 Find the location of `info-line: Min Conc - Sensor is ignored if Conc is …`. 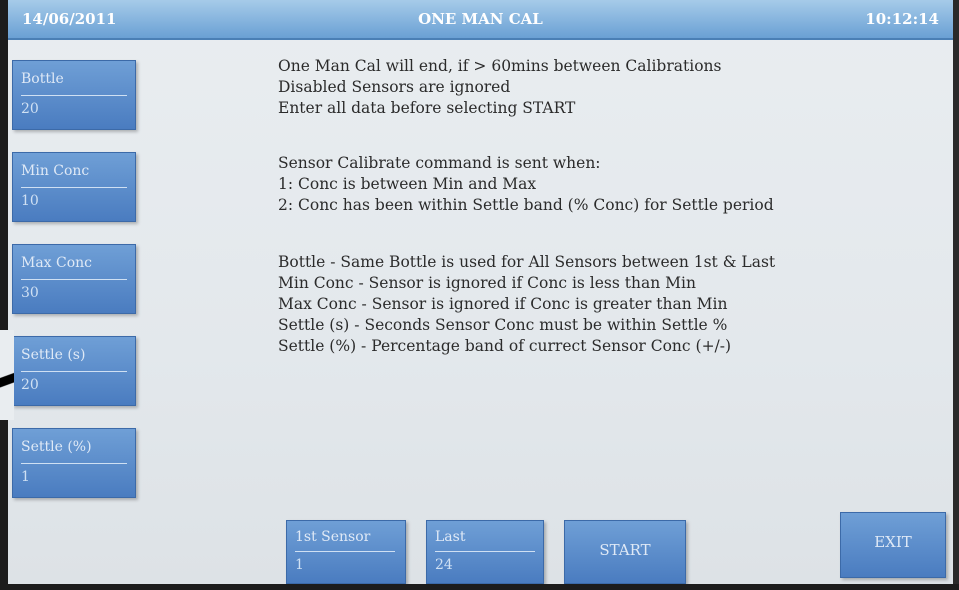

info-line: Min Conc - Sensor is ignored if Conc is … is located at coordinates (487, 283).